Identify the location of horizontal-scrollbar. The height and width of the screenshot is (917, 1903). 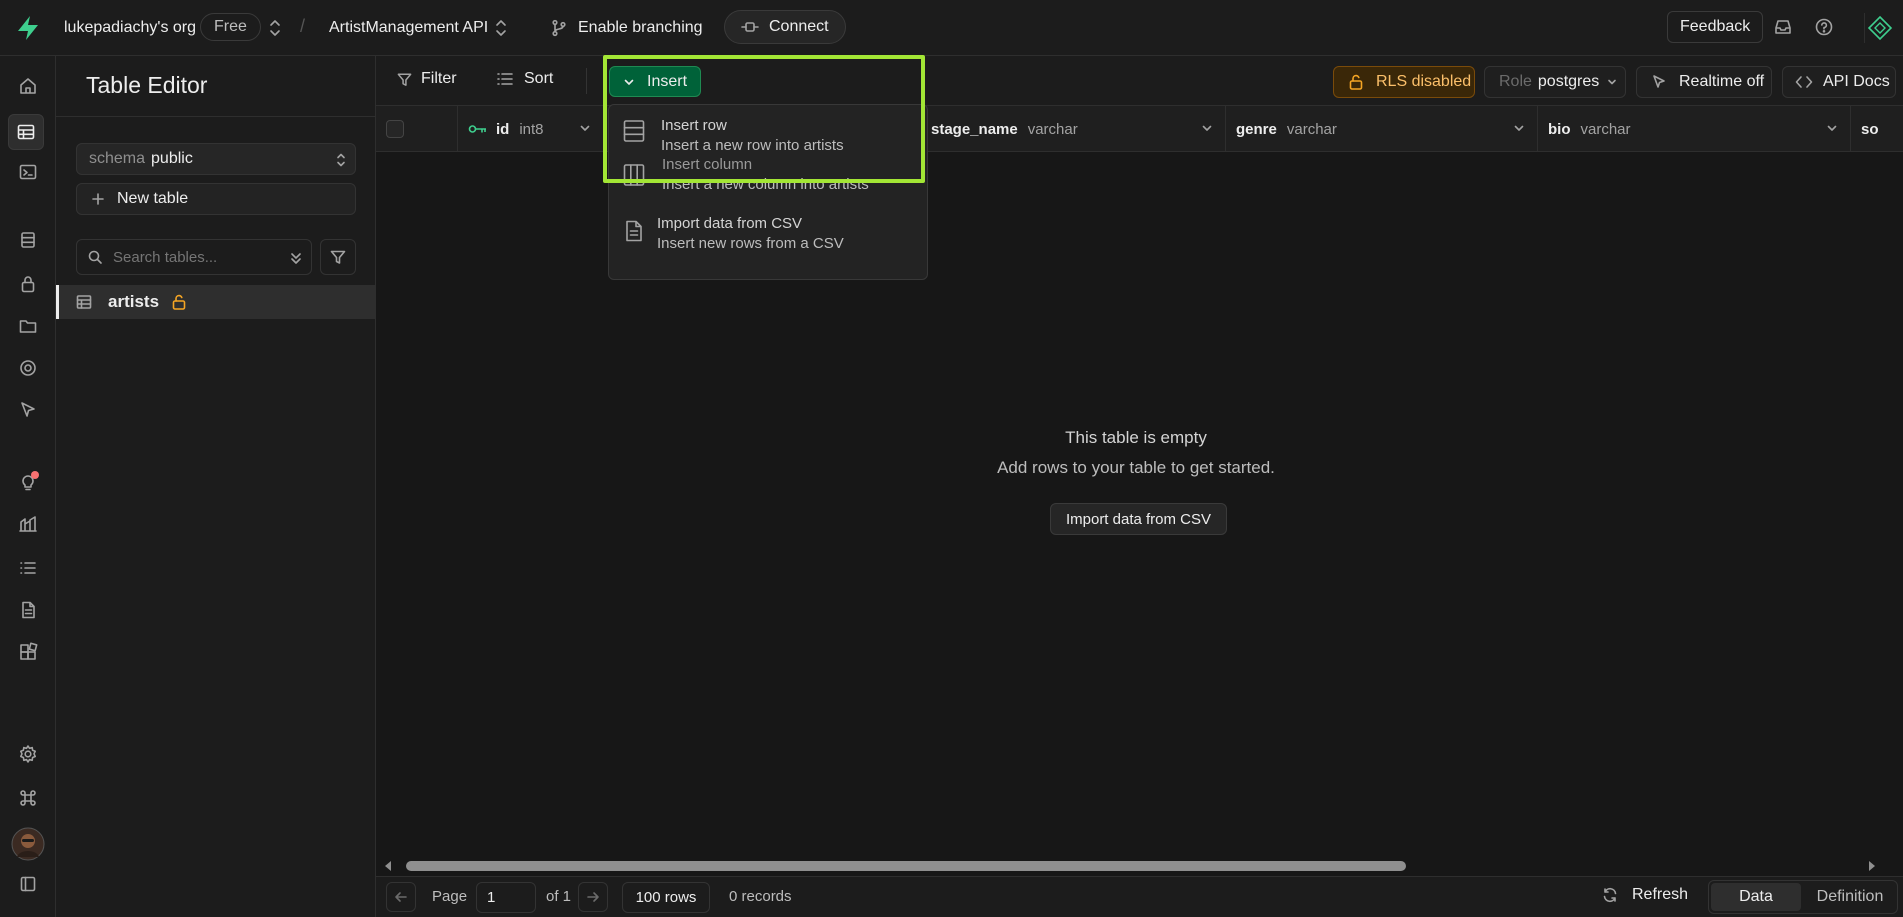
(1132, 866).